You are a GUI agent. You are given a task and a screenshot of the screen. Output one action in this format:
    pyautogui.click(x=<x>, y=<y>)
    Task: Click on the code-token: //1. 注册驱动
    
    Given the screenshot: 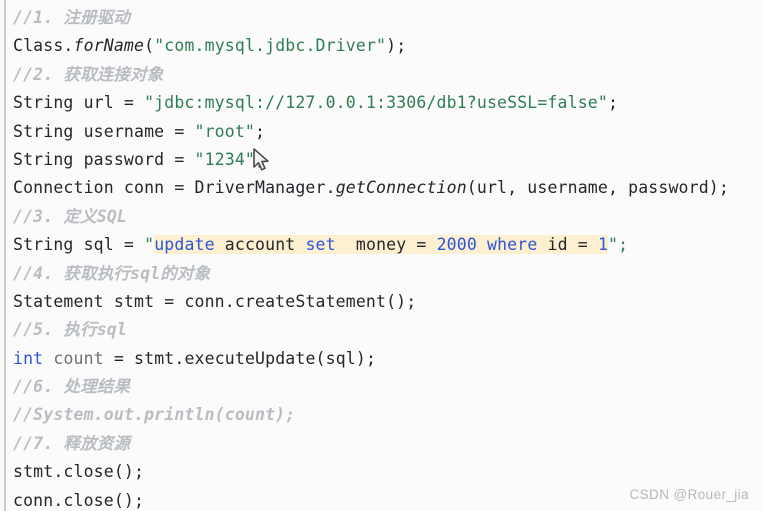 What is the action you would take?
    pyautogui.click(x=72, y=17)
    